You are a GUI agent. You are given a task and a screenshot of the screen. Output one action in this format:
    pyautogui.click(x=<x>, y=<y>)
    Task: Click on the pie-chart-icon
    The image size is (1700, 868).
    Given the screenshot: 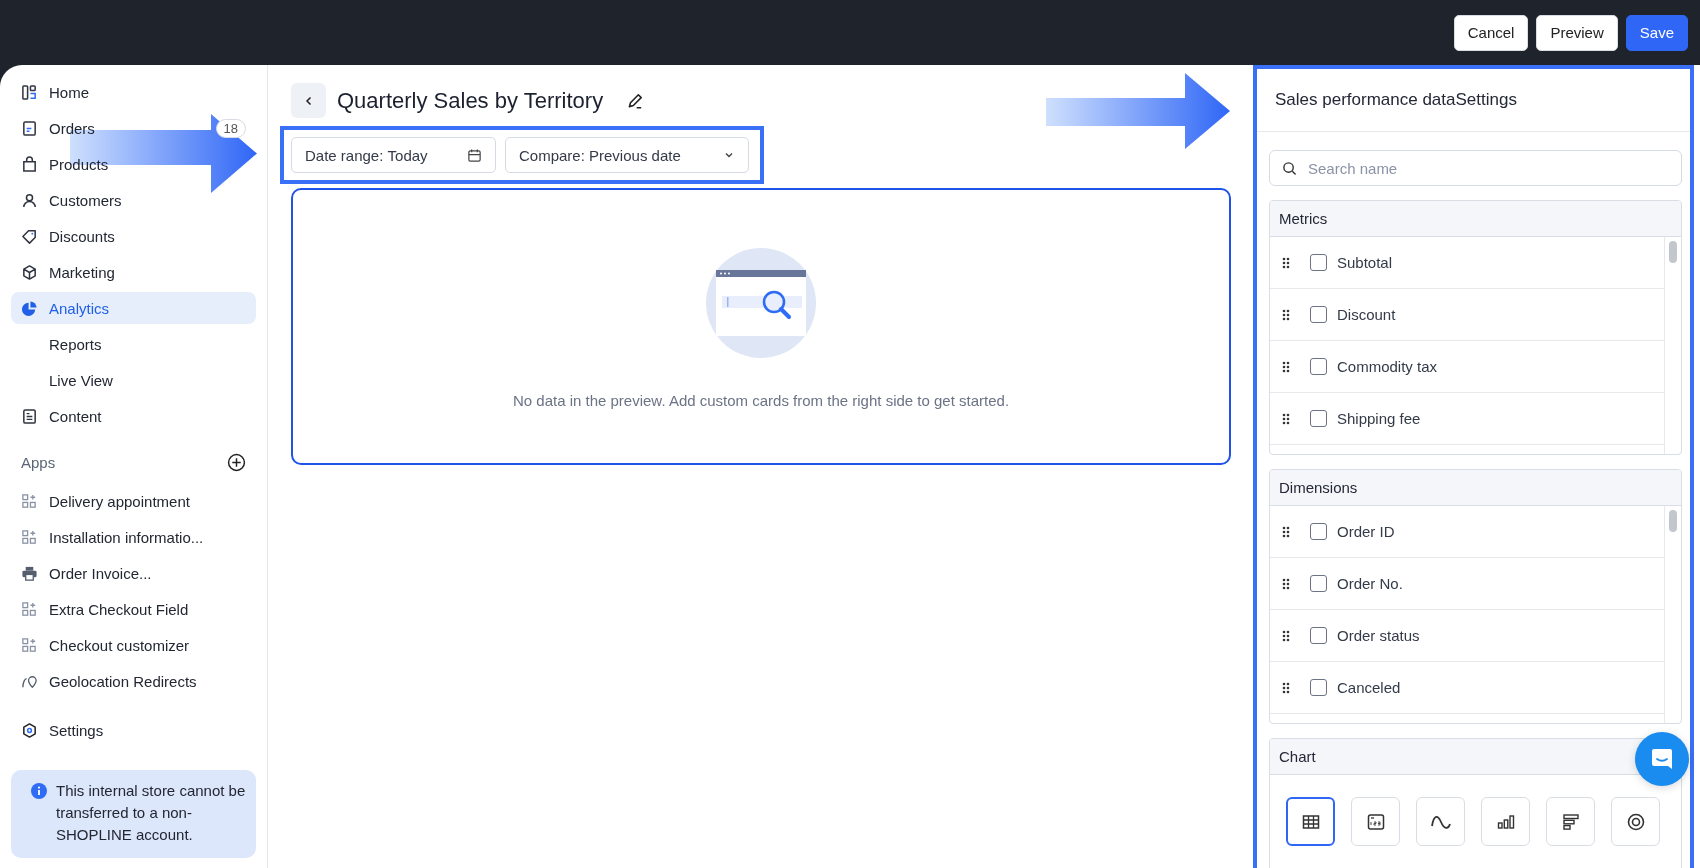 What is the action you would take?
    pyautogui.click(x=29, y=308)
    